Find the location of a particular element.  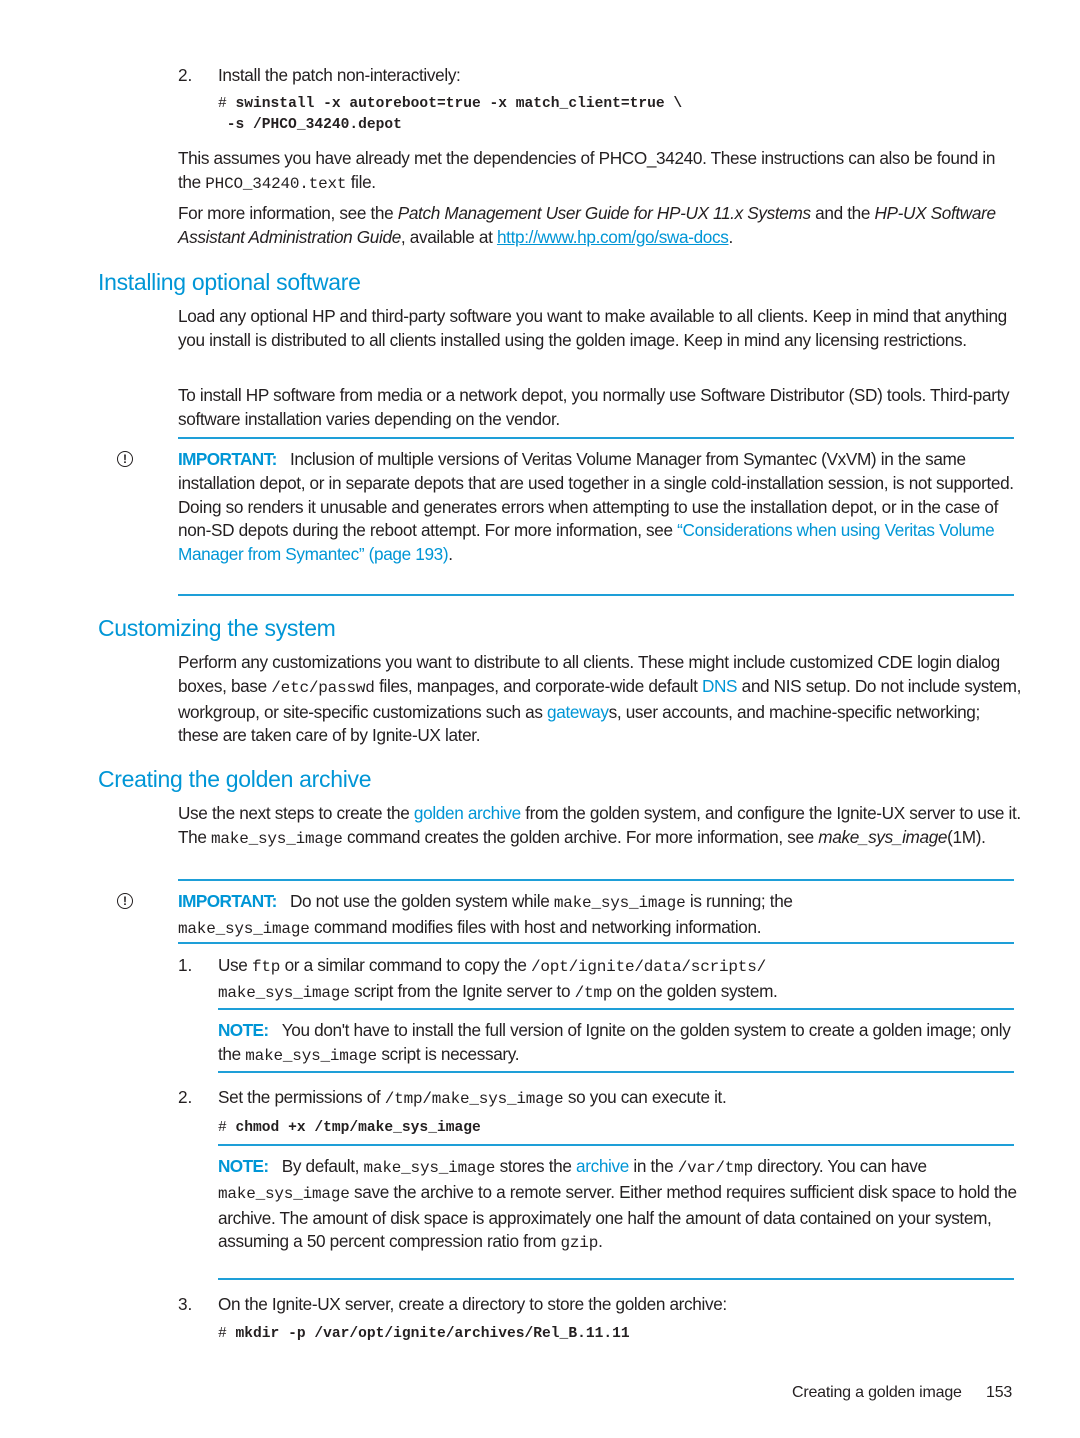

dns-link: DNS is located at coordinates (720, 686).